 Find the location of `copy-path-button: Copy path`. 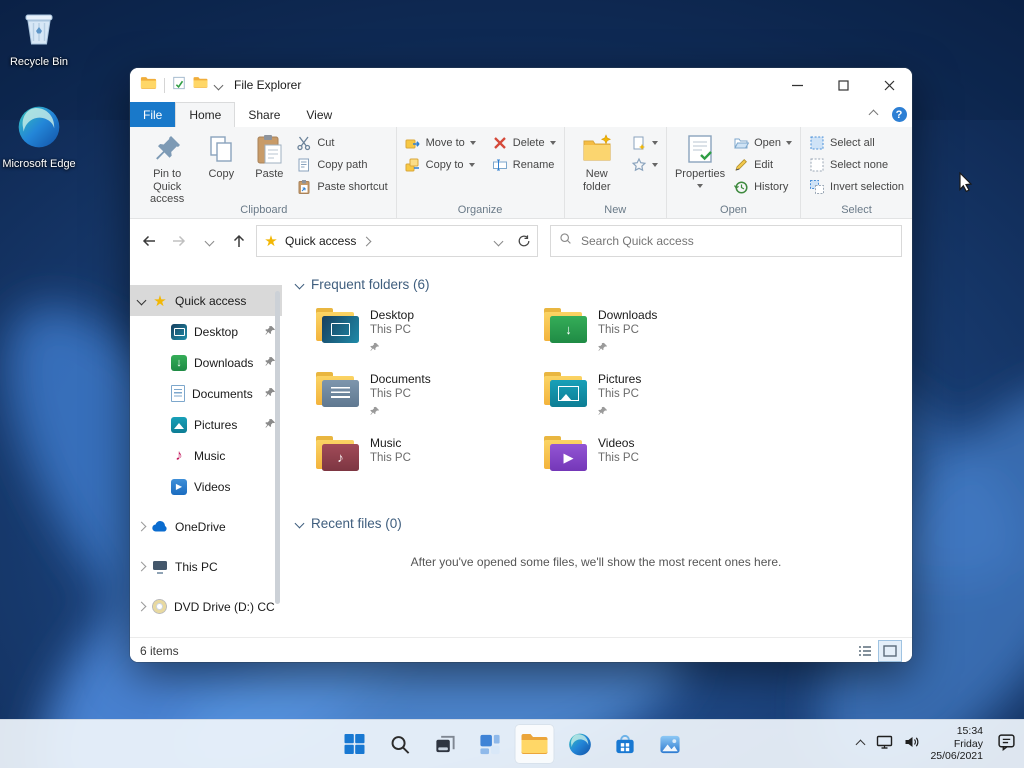

copy-path-button: Copy path is located at coordinates (341, 165).